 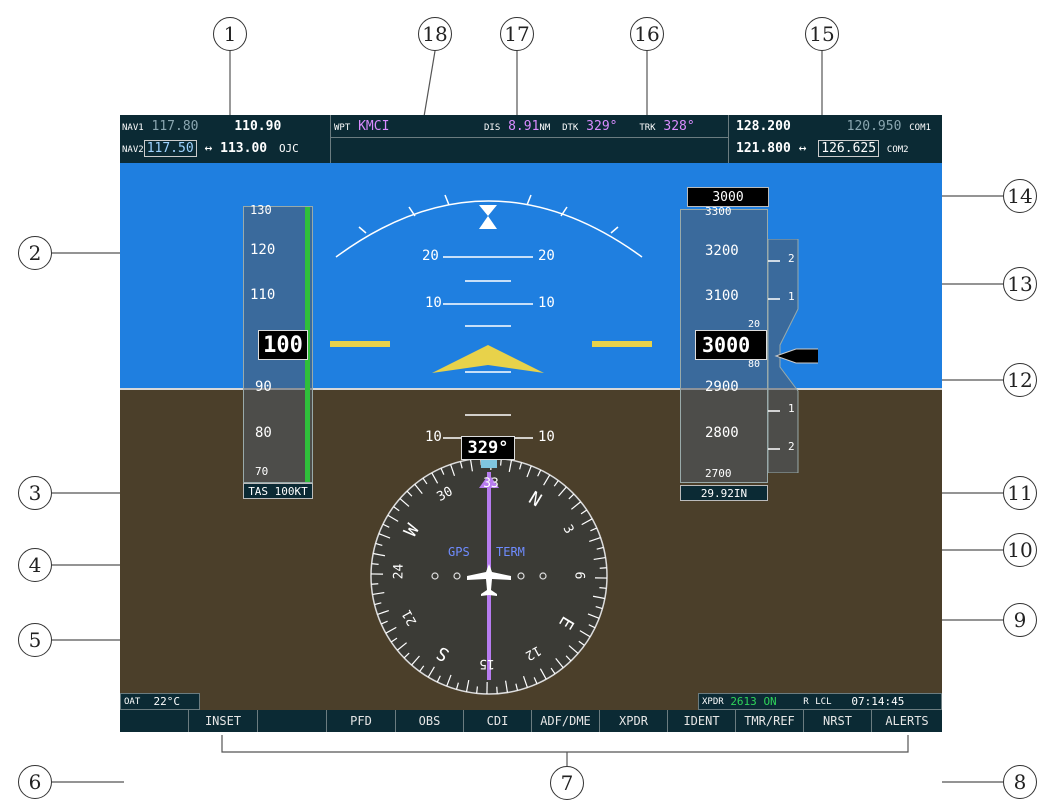 What do you see at coordinates (459, 552) in the screenshot?
I see `hsi-gps-source-label: GPS` at bounding box center [459, 552].